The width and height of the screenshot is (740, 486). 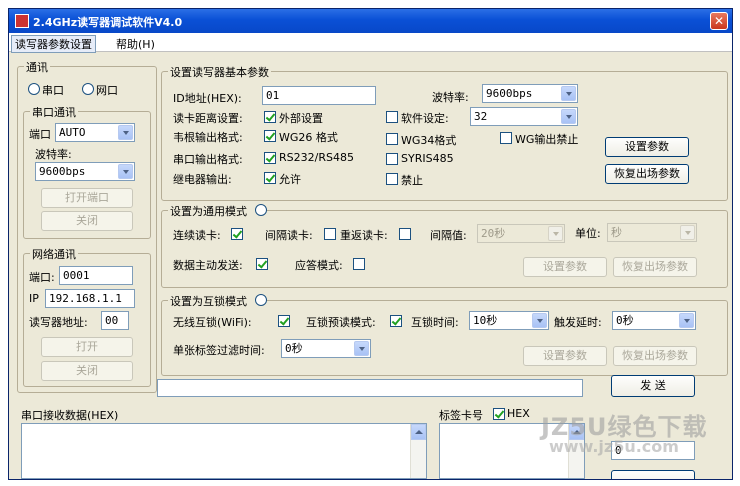 I want to click on interlock-mode-title: 设置为互锁模式, so click(x=215, y=301).